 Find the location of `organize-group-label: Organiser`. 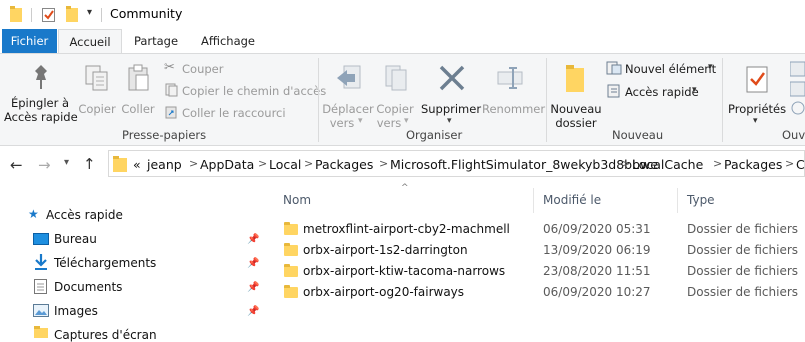

organize-group-label: Organiser is located at coordinates (434, 135).